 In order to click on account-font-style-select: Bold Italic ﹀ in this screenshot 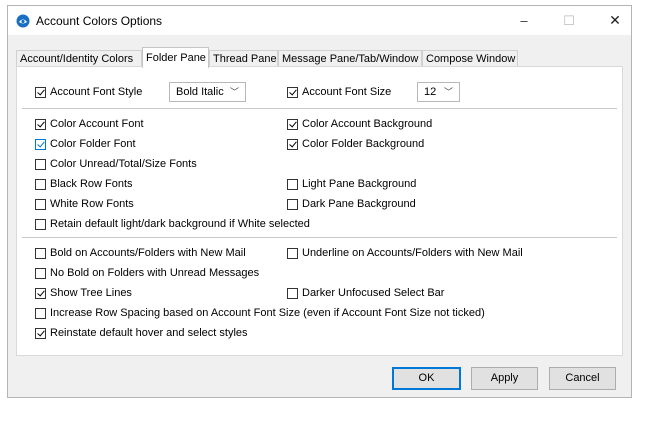, I will do `click(207, 92)`.